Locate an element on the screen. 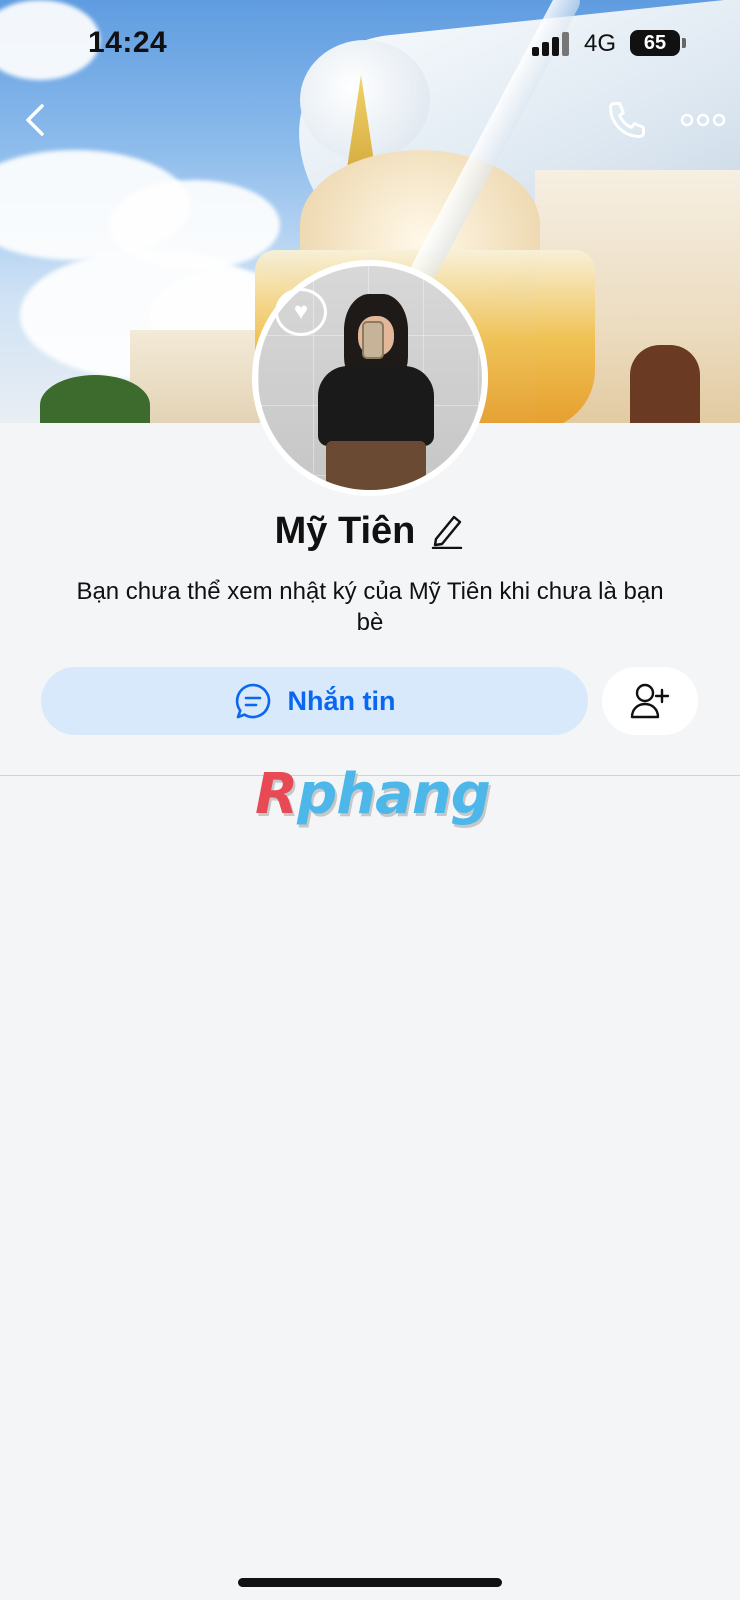  avatar-person-top is located at coordinates (376, 406).